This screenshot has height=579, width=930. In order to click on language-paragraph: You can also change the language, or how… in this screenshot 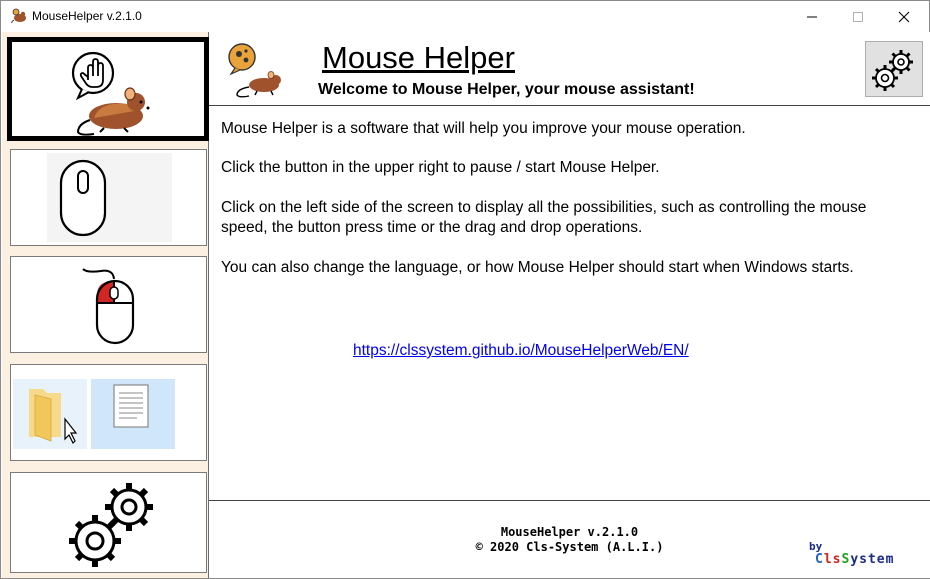, I will do `click(537, 267)`.